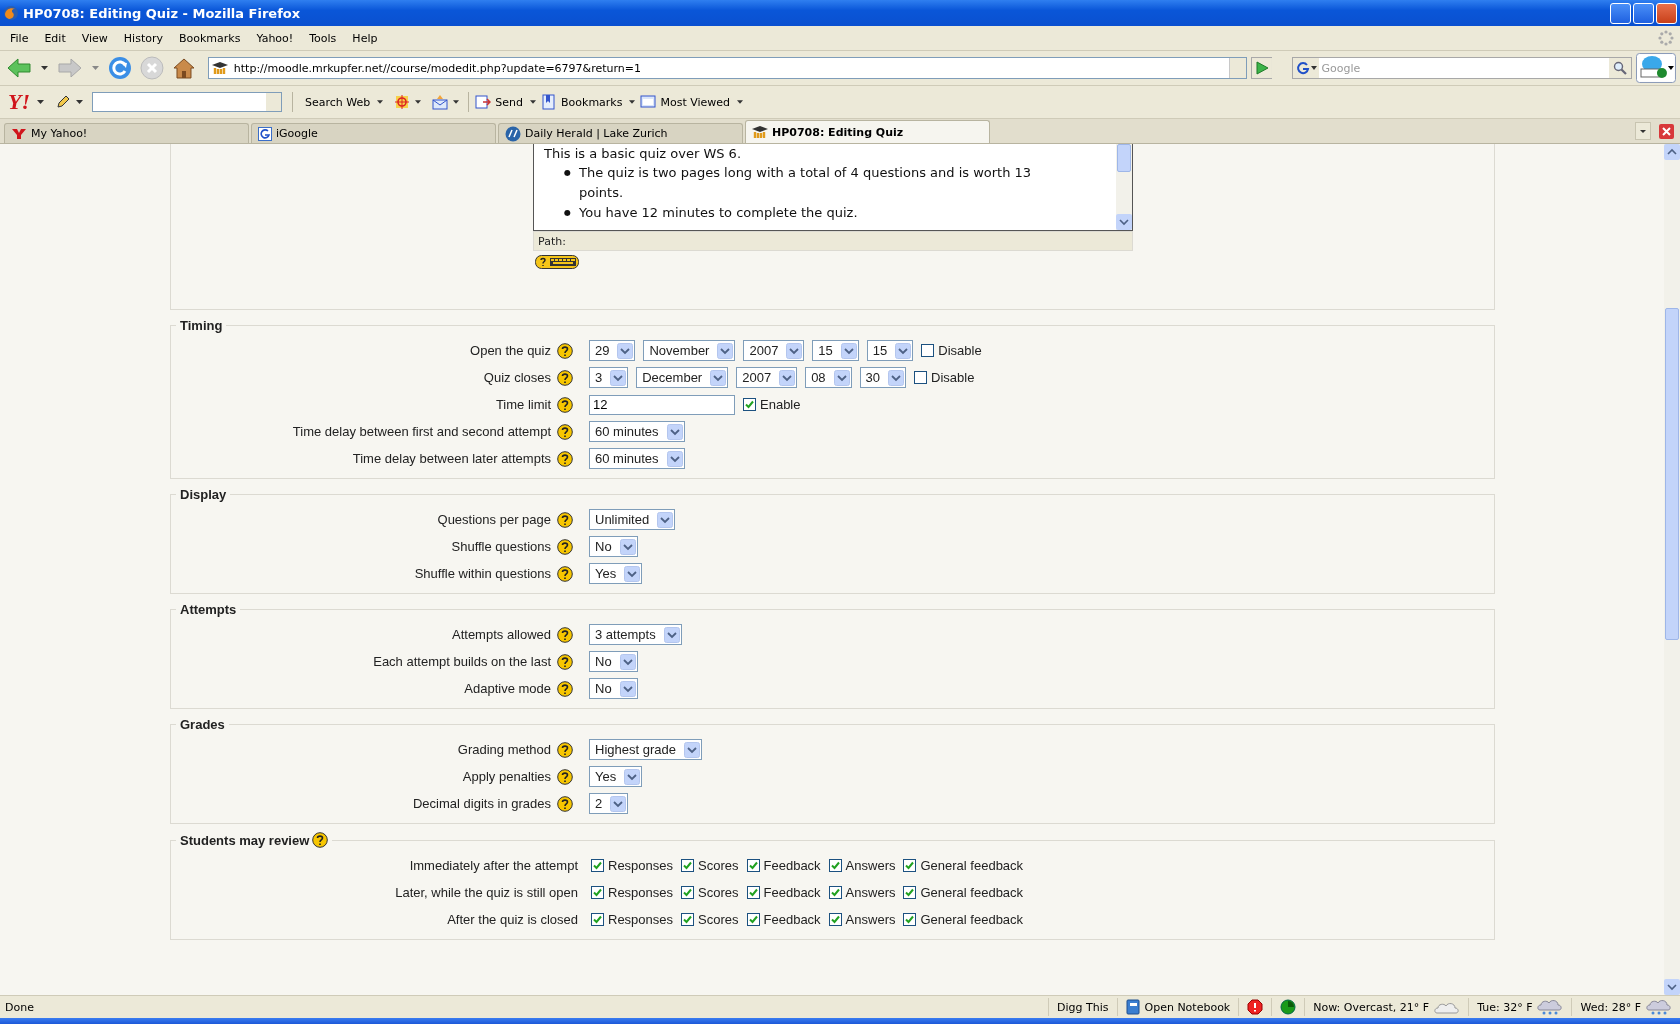 The height and width of the screenshot is (1024, 1680). What do you see at coordinates (592, 102) in the screenshot?
I see `toolbar-button: Bookmarks` at bounding box center [592, 102].